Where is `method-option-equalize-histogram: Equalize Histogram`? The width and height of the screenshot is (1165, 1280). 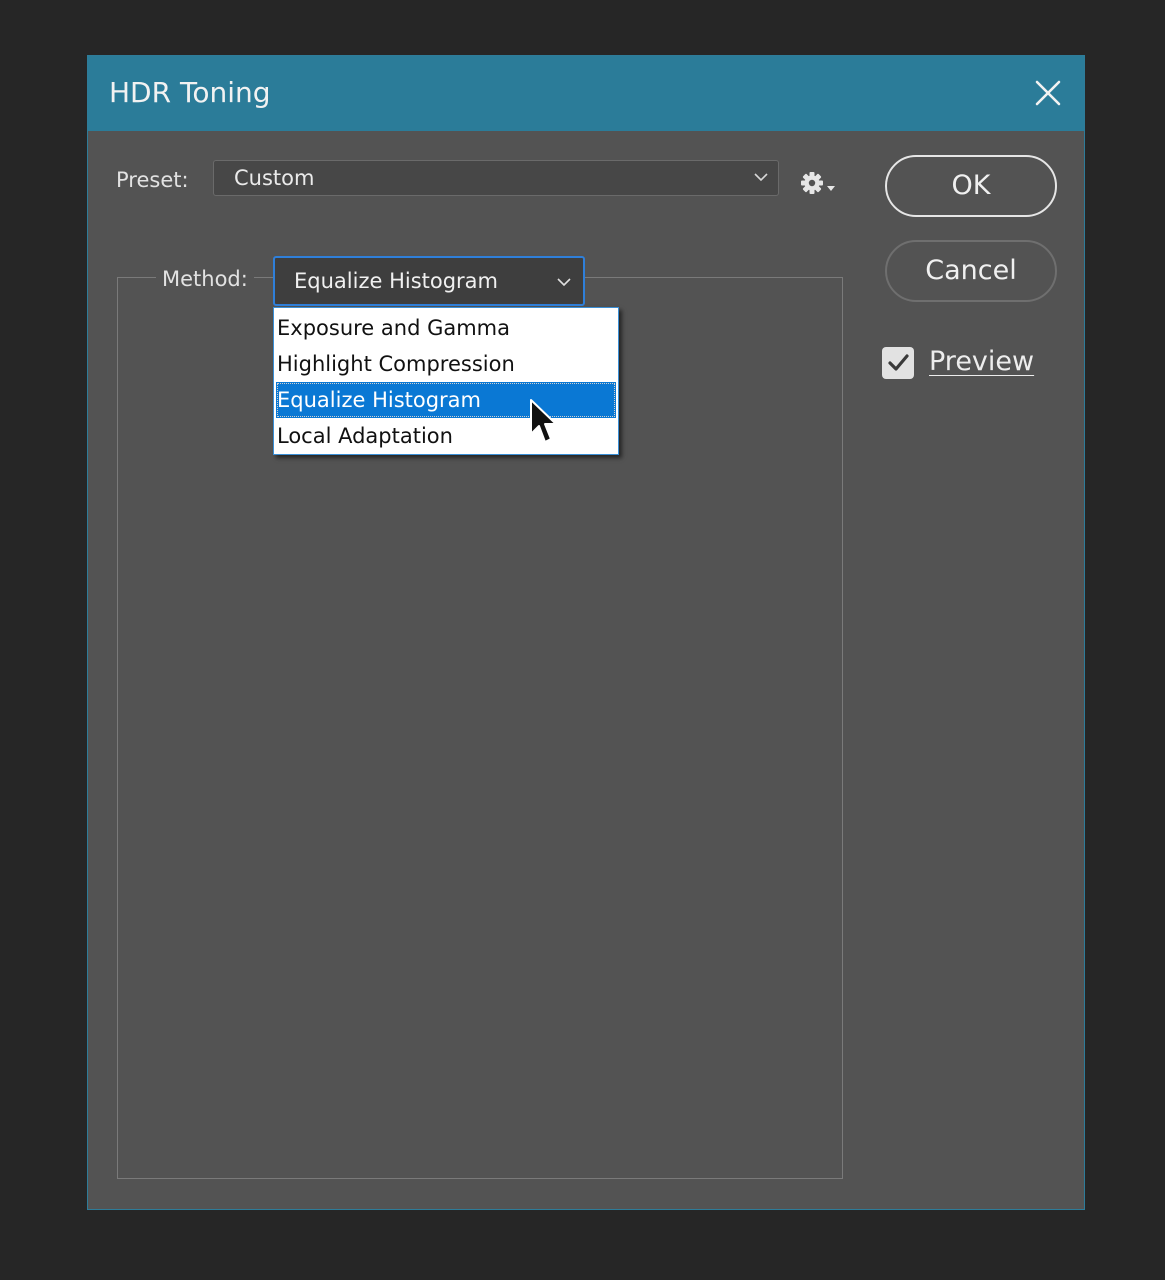 method-option-equalize-histogram: Equalize Histogram is located at coordinates (446, 400).